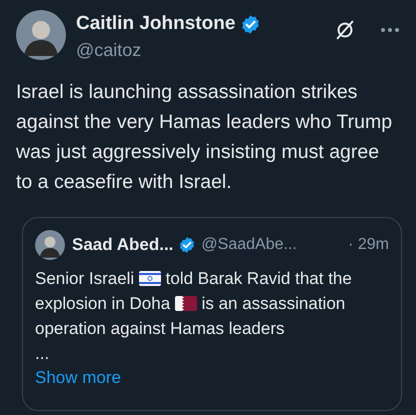 The image size is (416, 415). What do you see at coordinates (368, 245) in the screenshot?
I see `quote-time: · 29m` at bounding box center [368, 245].